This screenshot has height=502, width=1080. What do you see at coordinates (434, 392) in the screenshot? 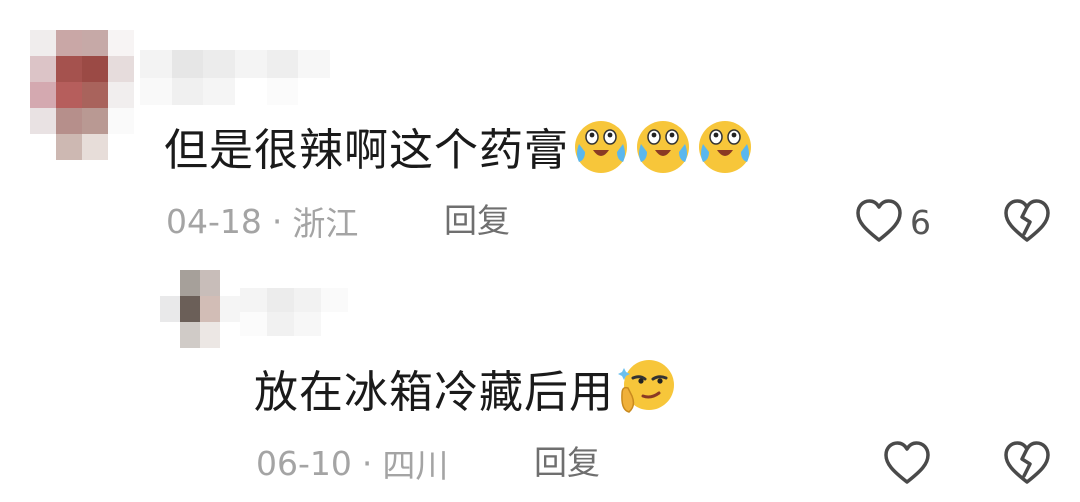
I see `comment-body: 放在冰箱冷藏后用` at bounding box center [434, 392].